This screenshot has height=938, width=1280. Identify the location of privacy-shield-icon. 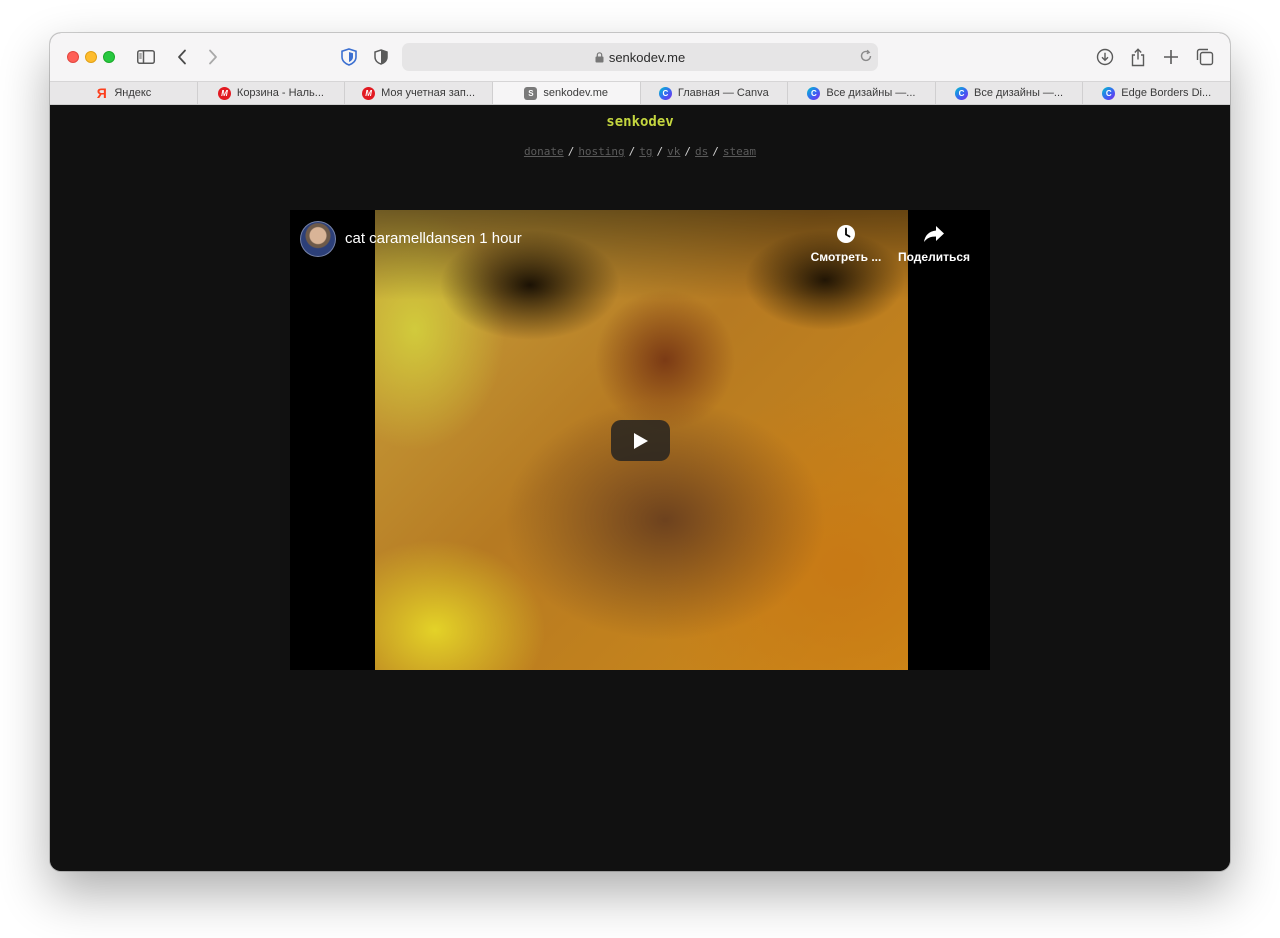
(381, 57).